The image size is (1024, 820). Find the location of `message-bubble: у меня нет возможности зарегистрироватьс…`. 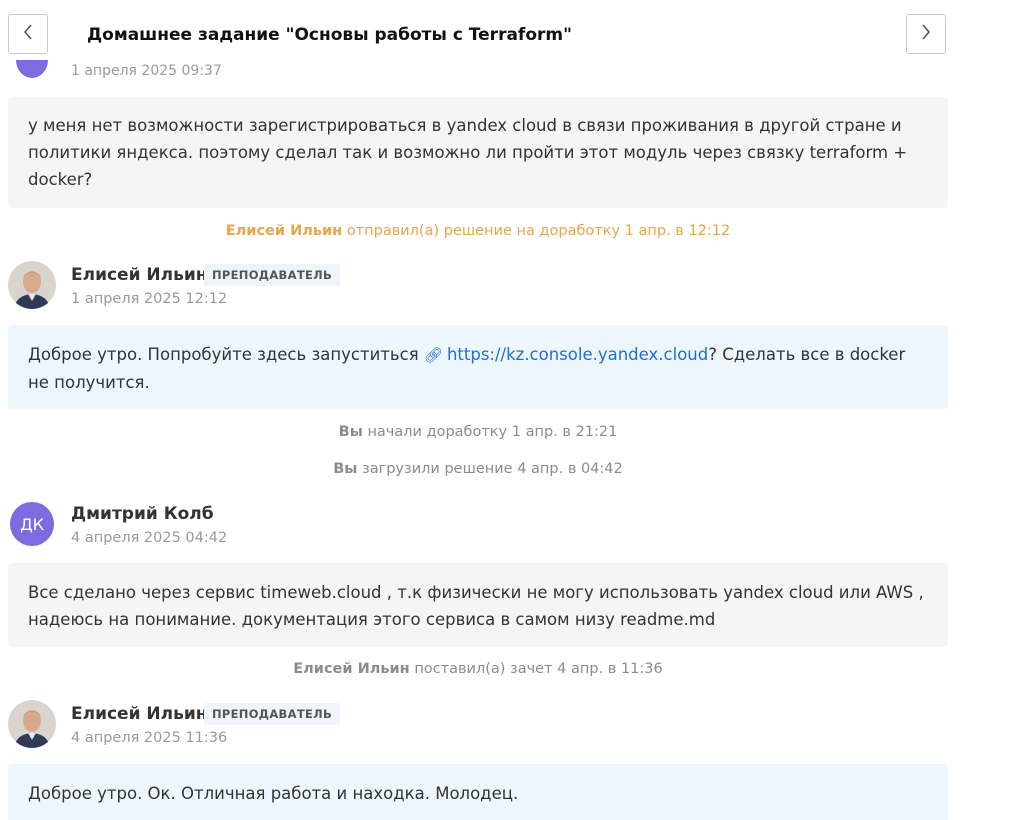

message-bubble: у меня нет возможности зарегистрироватьс… is located at coordinates (478, 152).